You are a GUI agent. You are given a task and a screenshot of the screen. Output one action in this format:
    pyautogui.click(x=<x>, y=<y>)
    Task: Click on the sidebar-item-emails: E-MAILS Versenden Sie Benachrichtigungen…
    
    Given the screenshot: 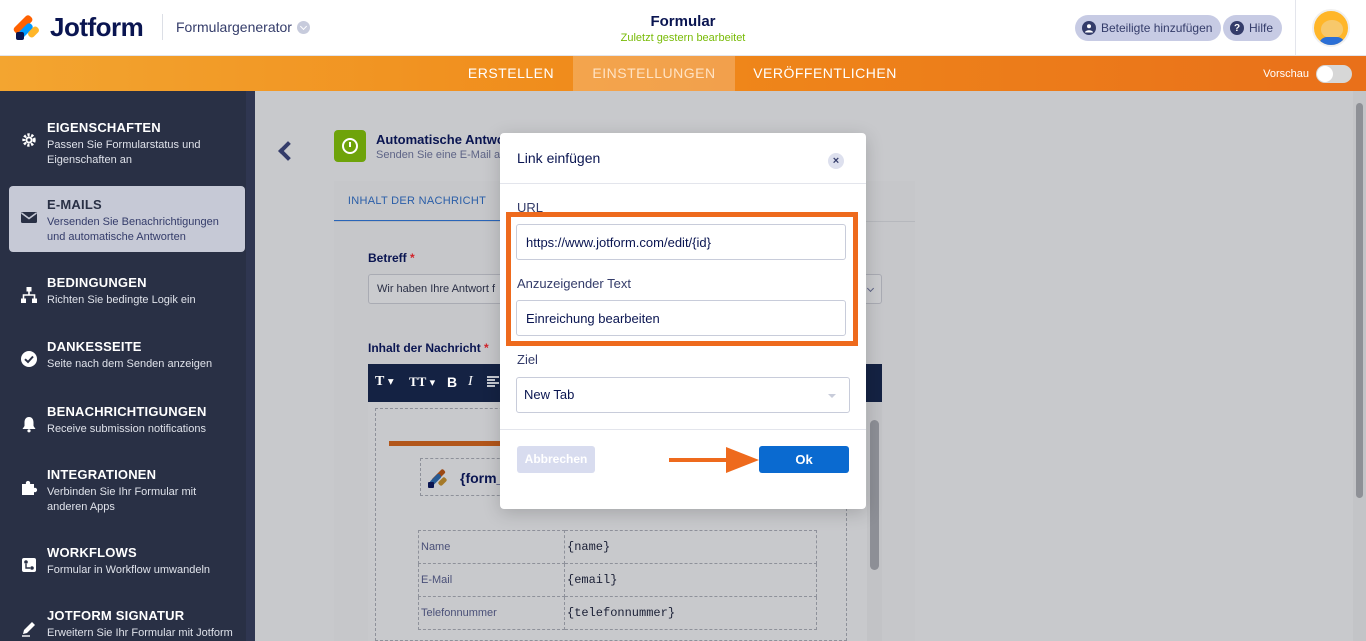 What is the action you would take?
    pyautogui.click(x=127, y=219)
    